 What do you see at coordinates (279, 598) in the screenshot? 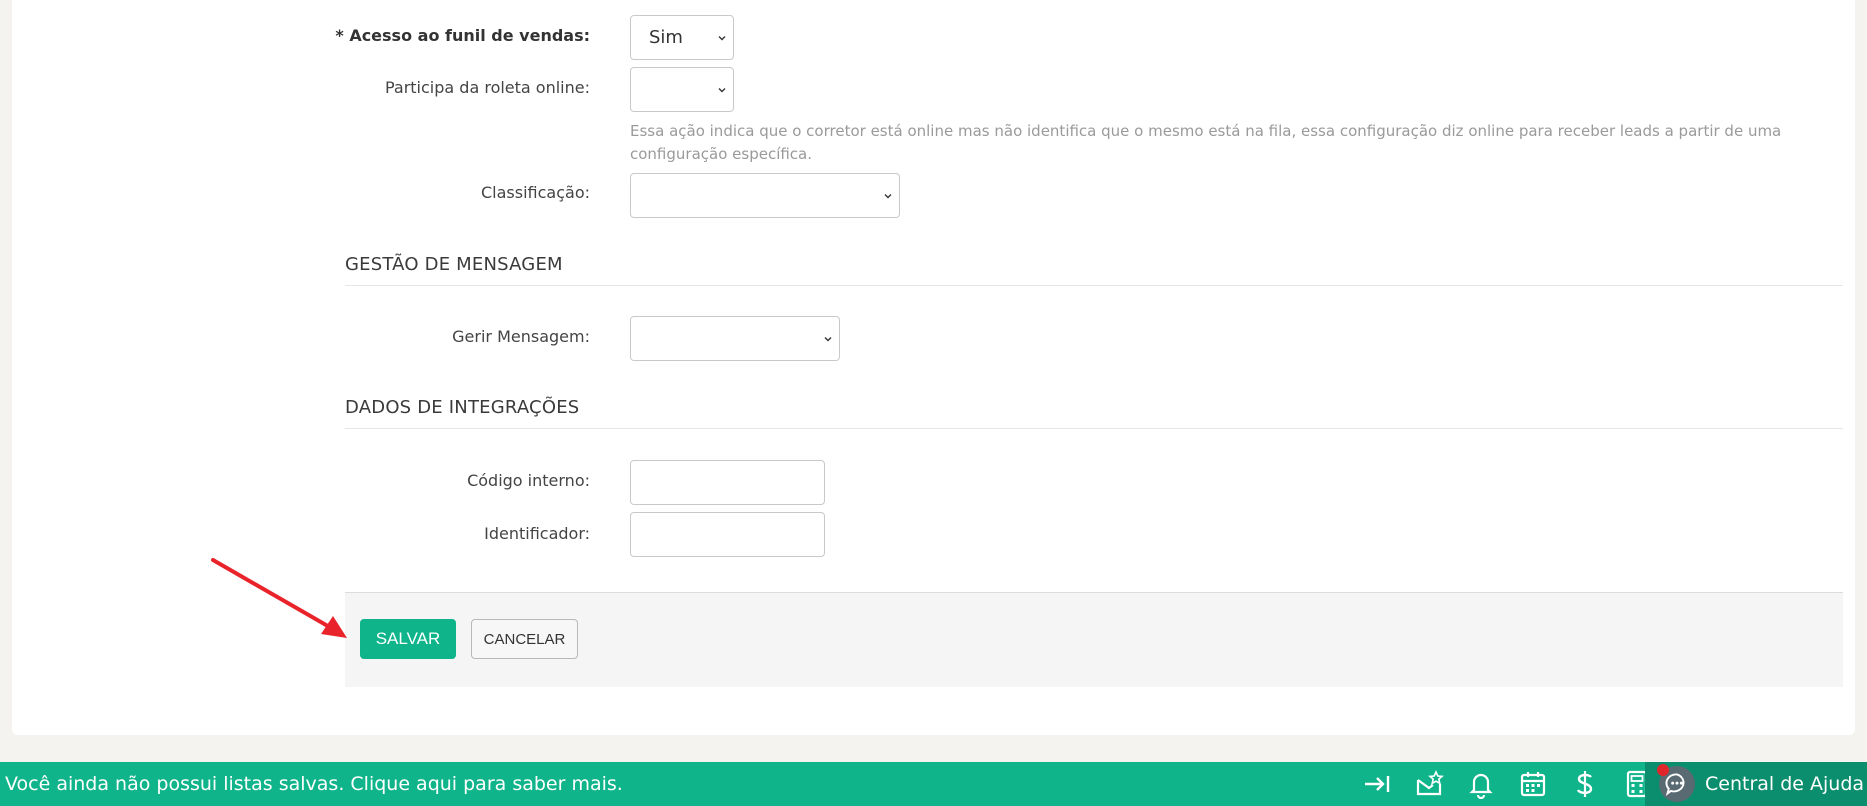
I see `annotation-arrow-icon` at bounding box center [279, 598].